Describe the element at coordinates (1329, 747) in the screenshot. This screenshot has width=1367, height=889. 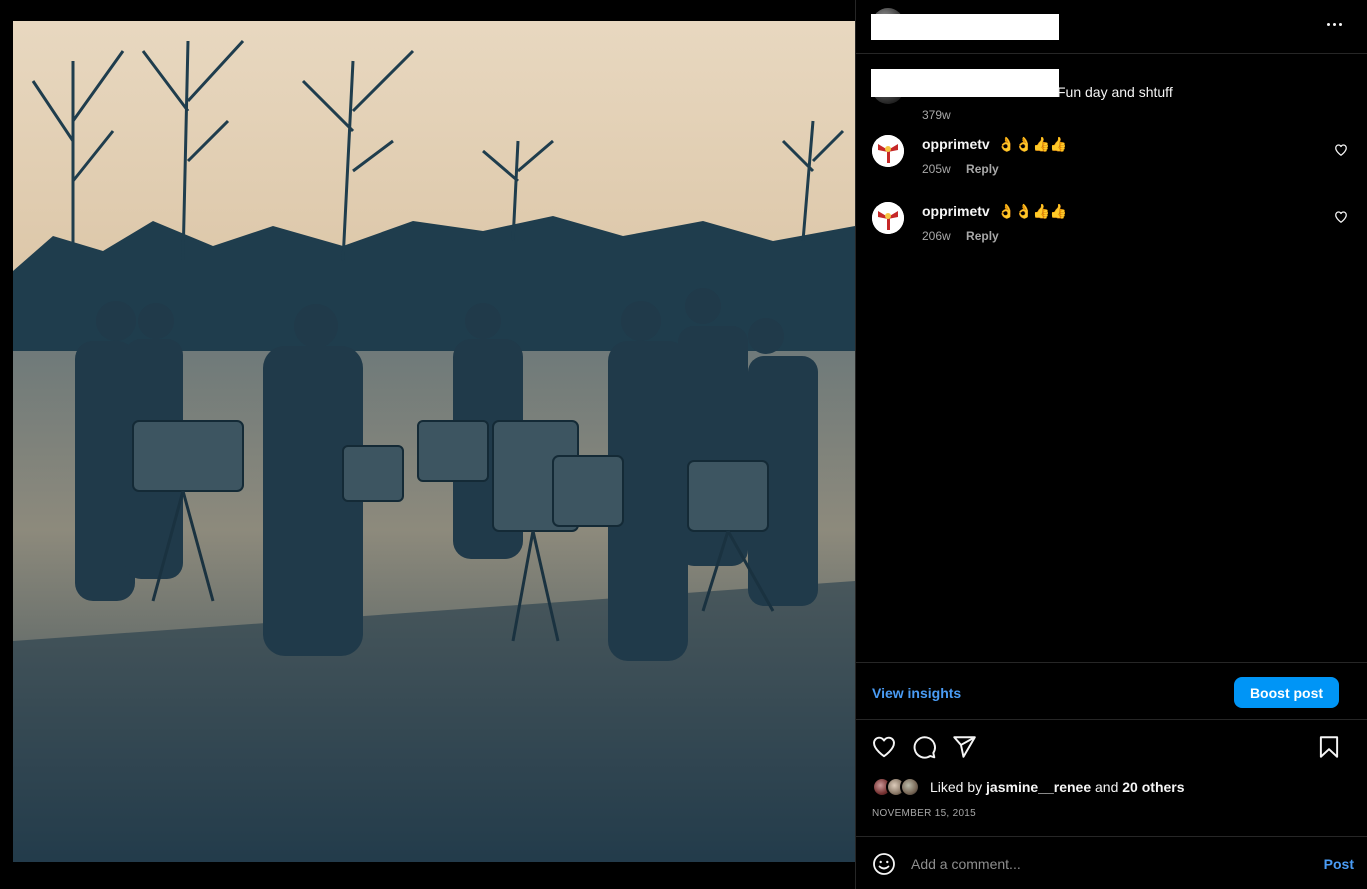
I see `bookmark-icon` at that location.